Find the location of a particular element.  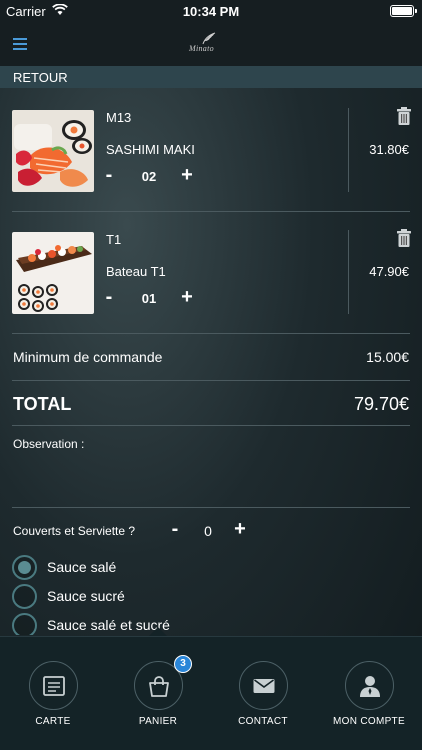

sauce-option-sale: Sauce salé is located at coordinates (162, 568).